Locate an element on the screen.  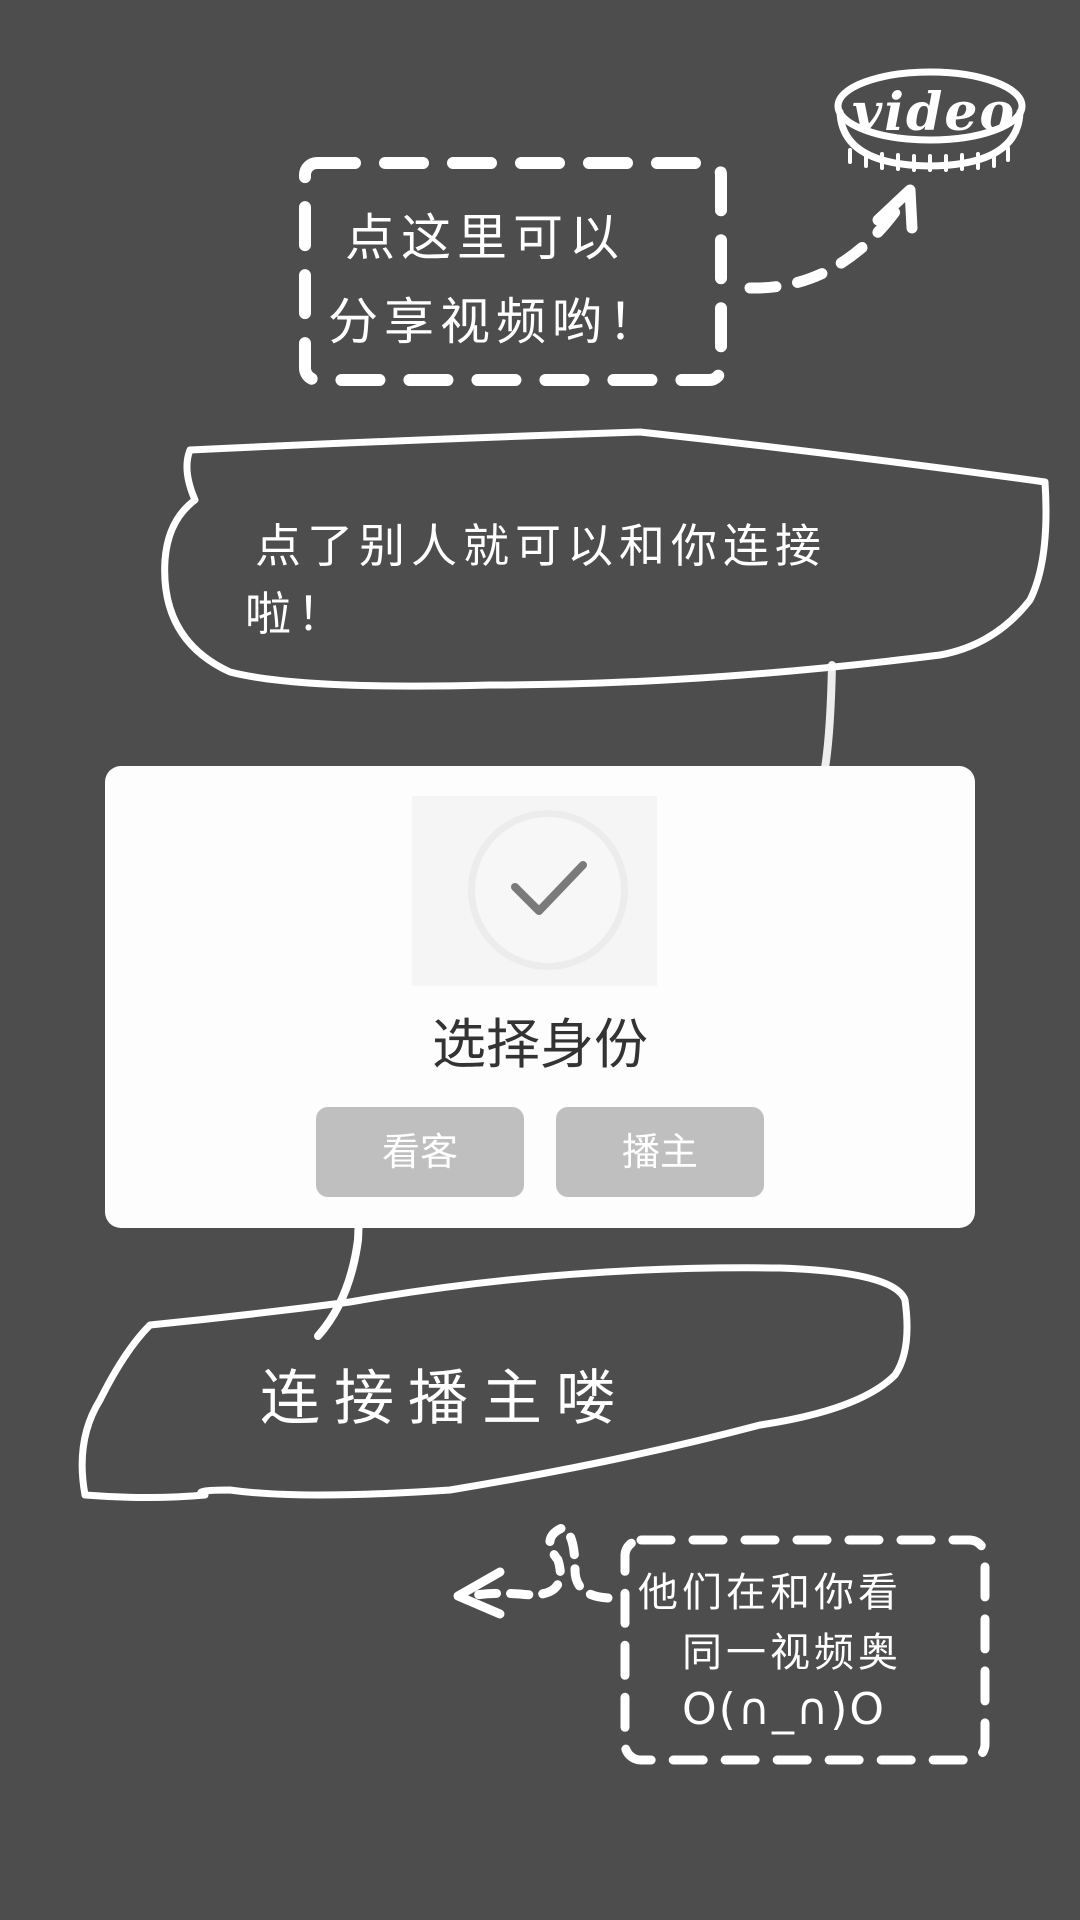
check-circle is located at coordinates (548, 890).